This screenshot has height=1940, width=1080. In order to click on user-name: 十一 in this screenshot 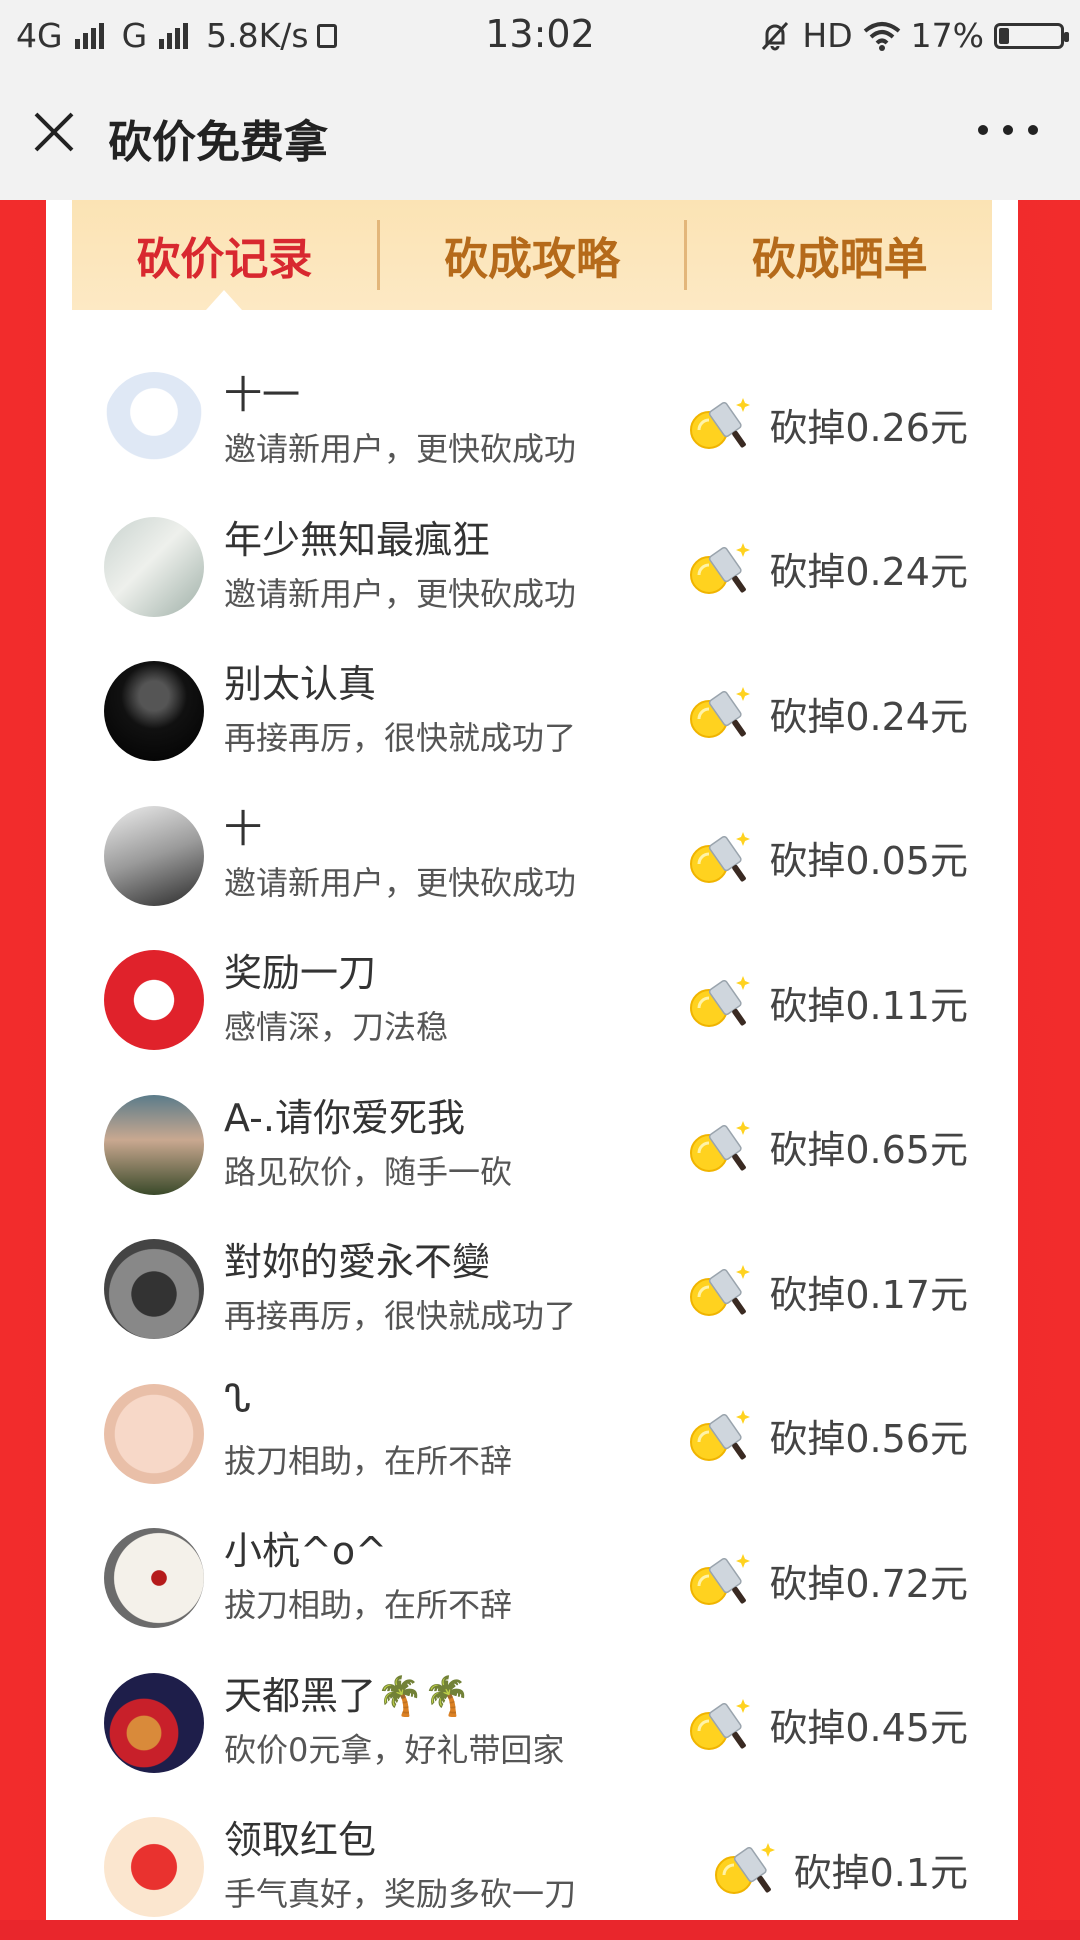, I will do `click(262, 395)`.